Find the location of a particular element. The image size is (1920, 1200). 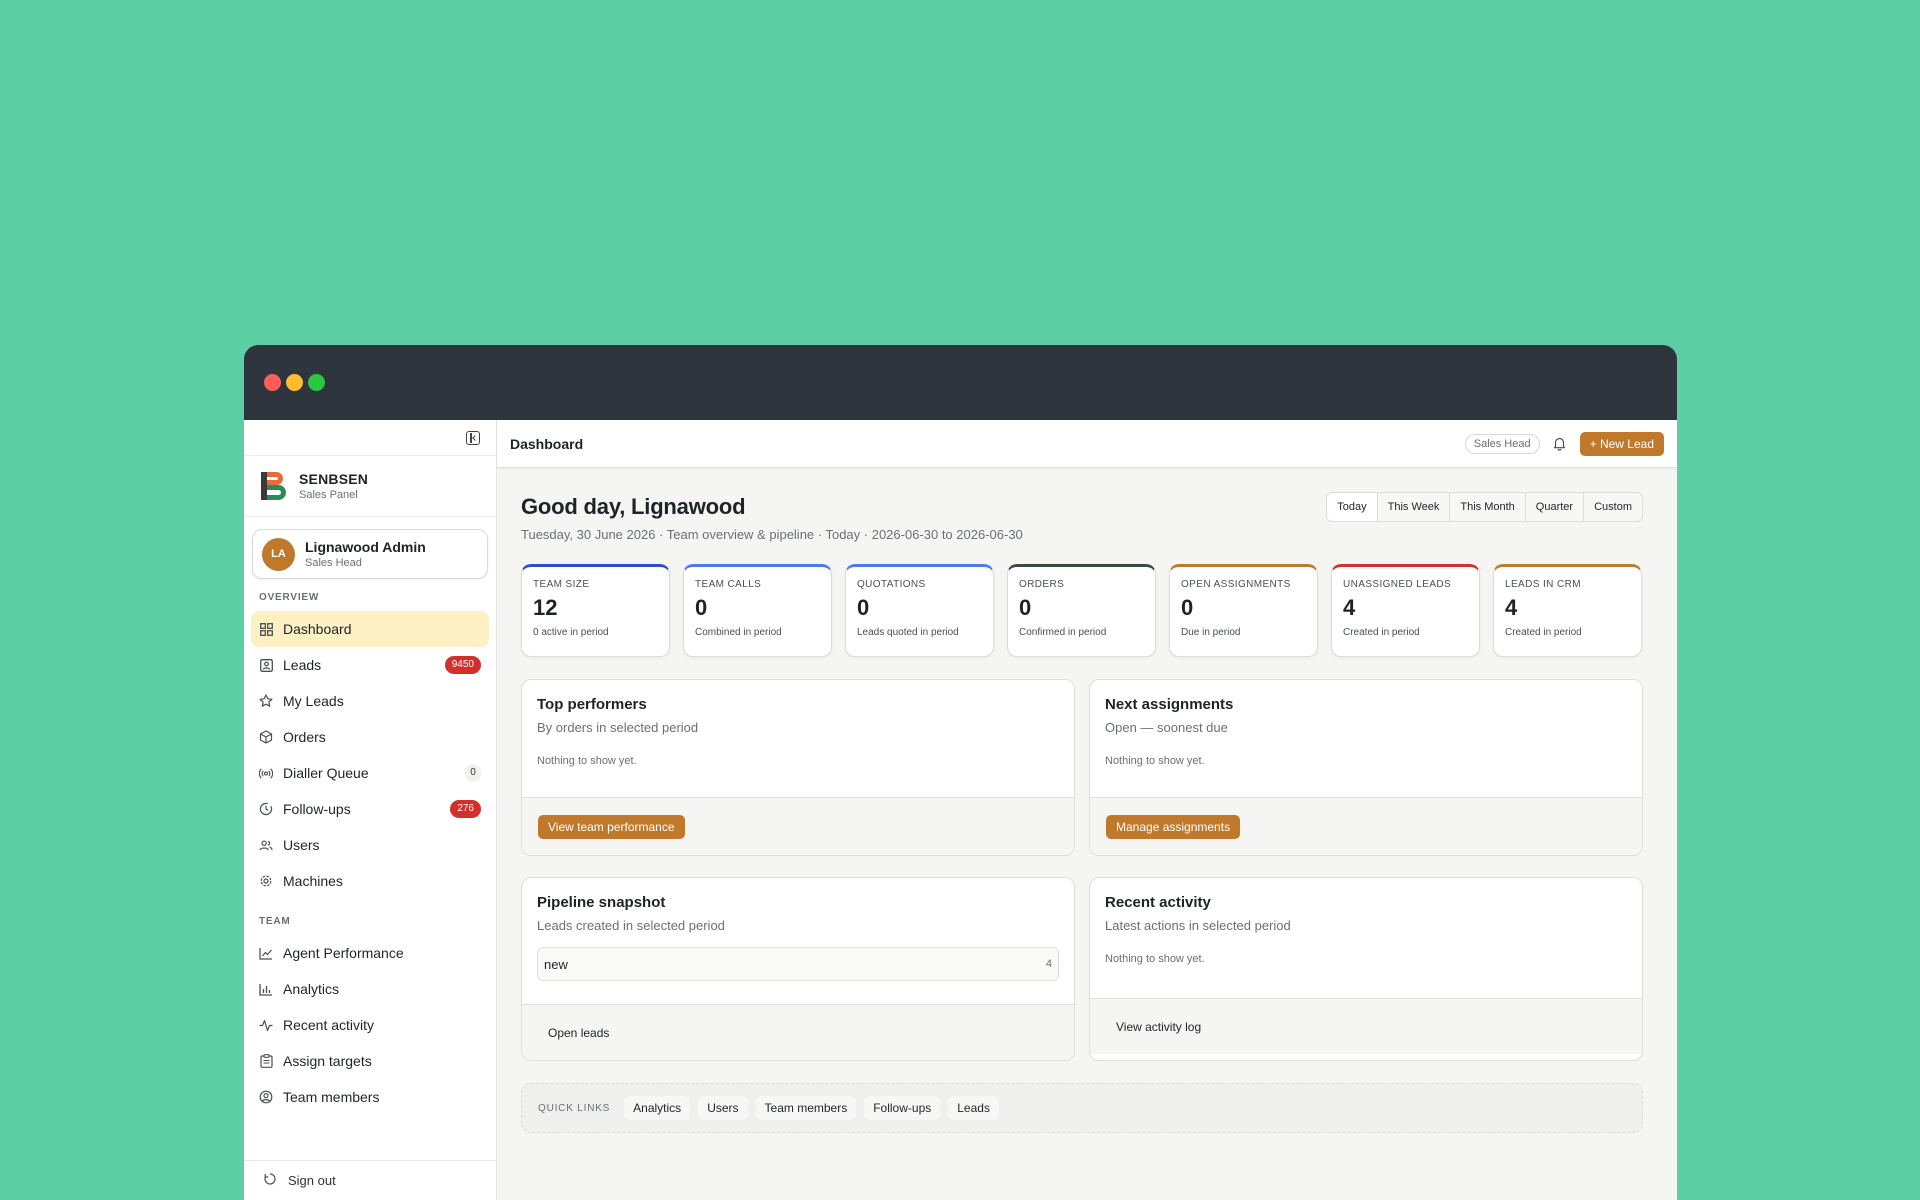

cog-icon is located at coordinates (266, 881).